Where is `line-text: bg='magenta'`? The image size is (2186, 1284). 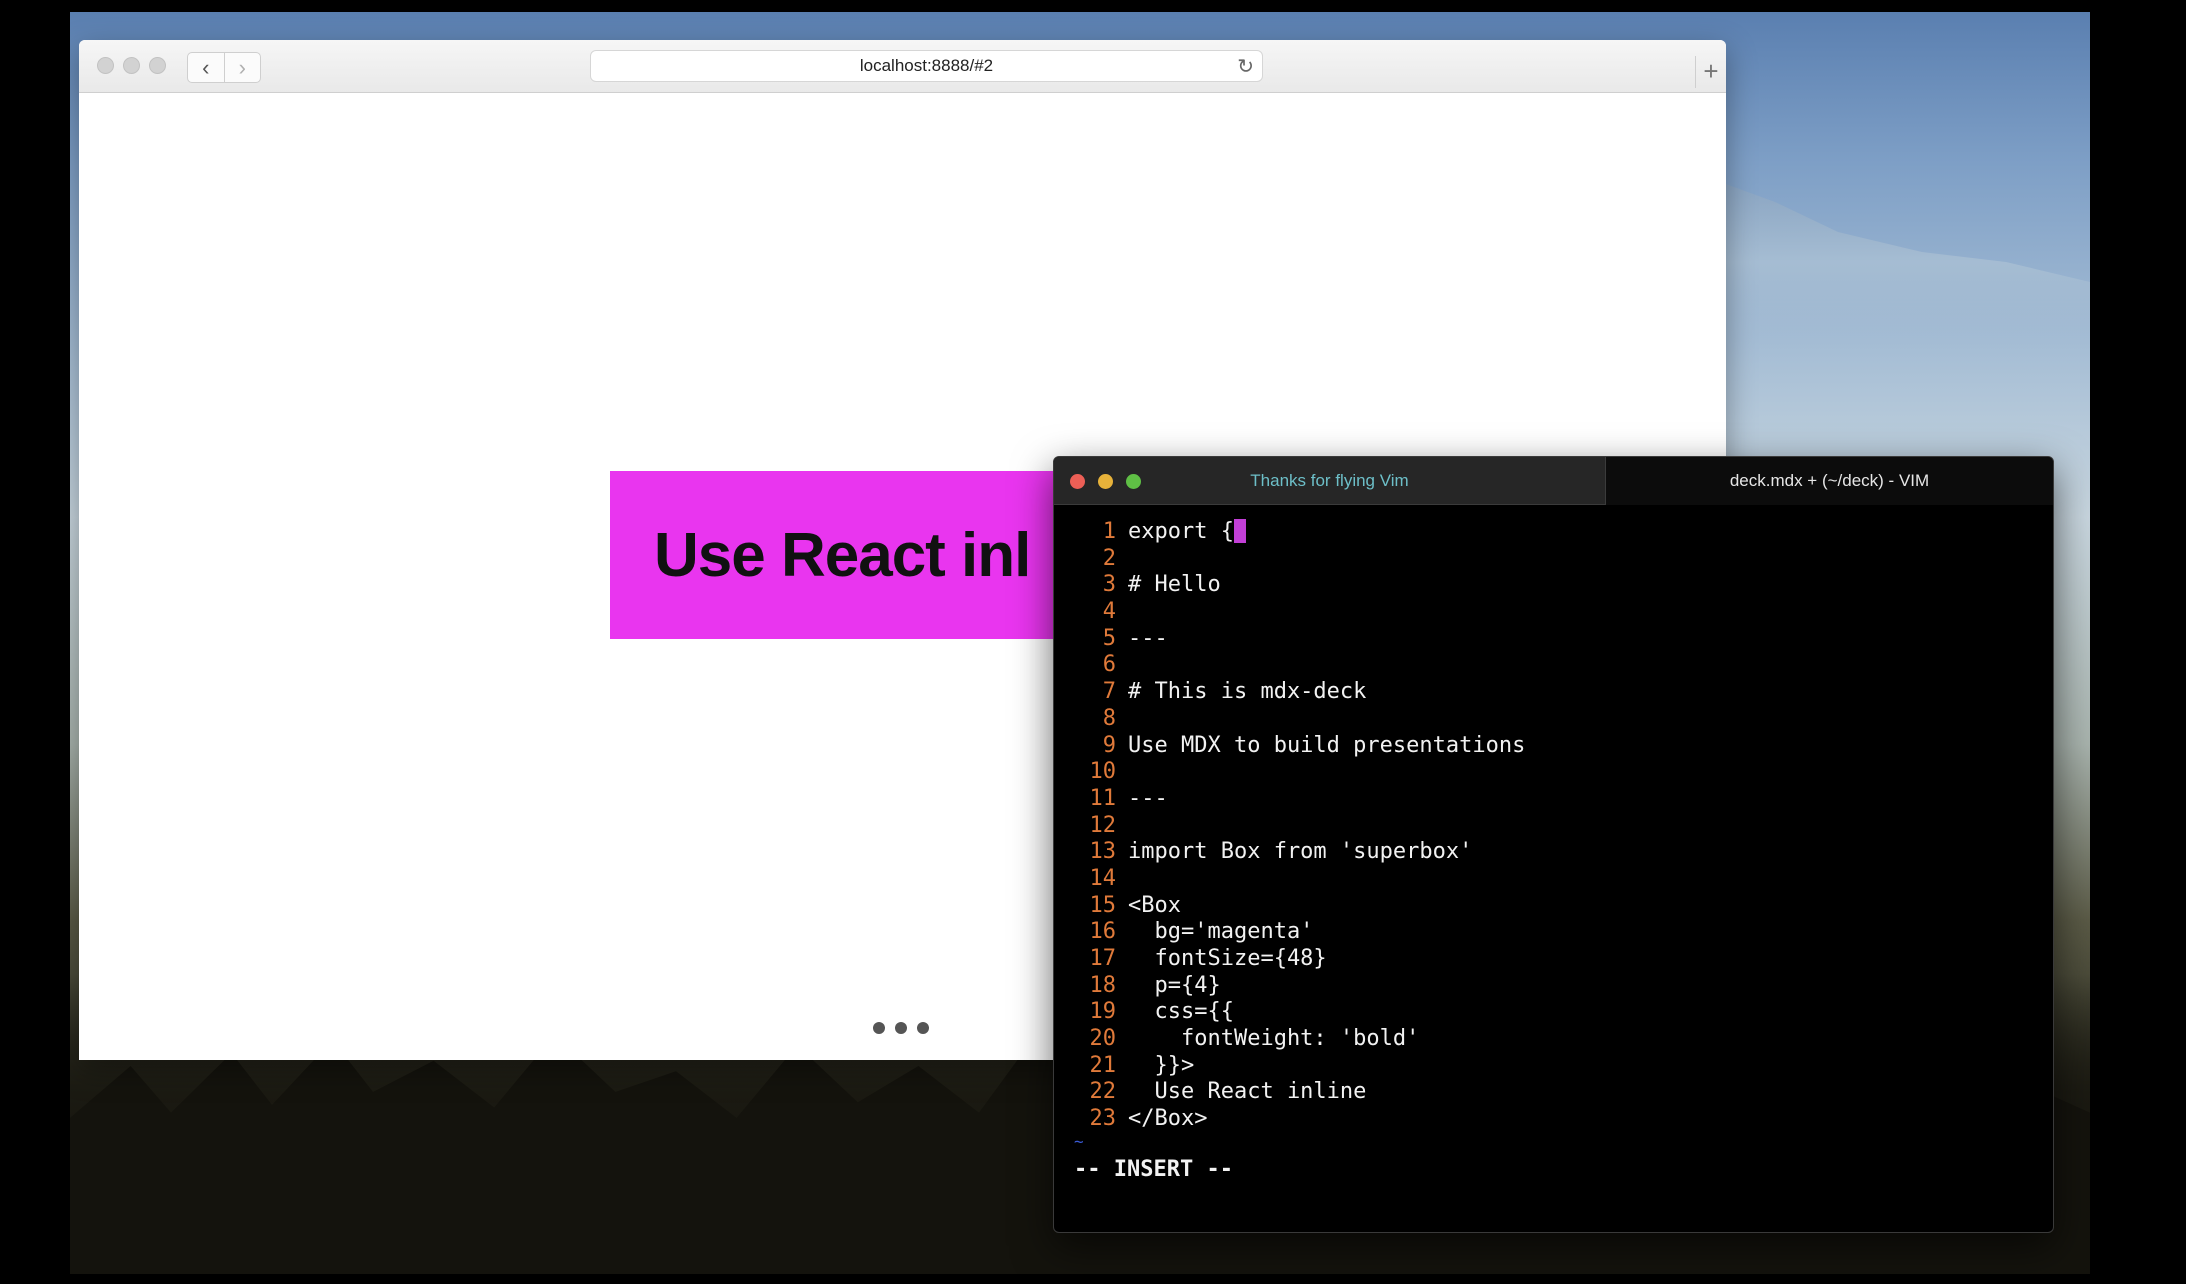 line-text: bg='magenta' is located at coordinates (1221, 932).